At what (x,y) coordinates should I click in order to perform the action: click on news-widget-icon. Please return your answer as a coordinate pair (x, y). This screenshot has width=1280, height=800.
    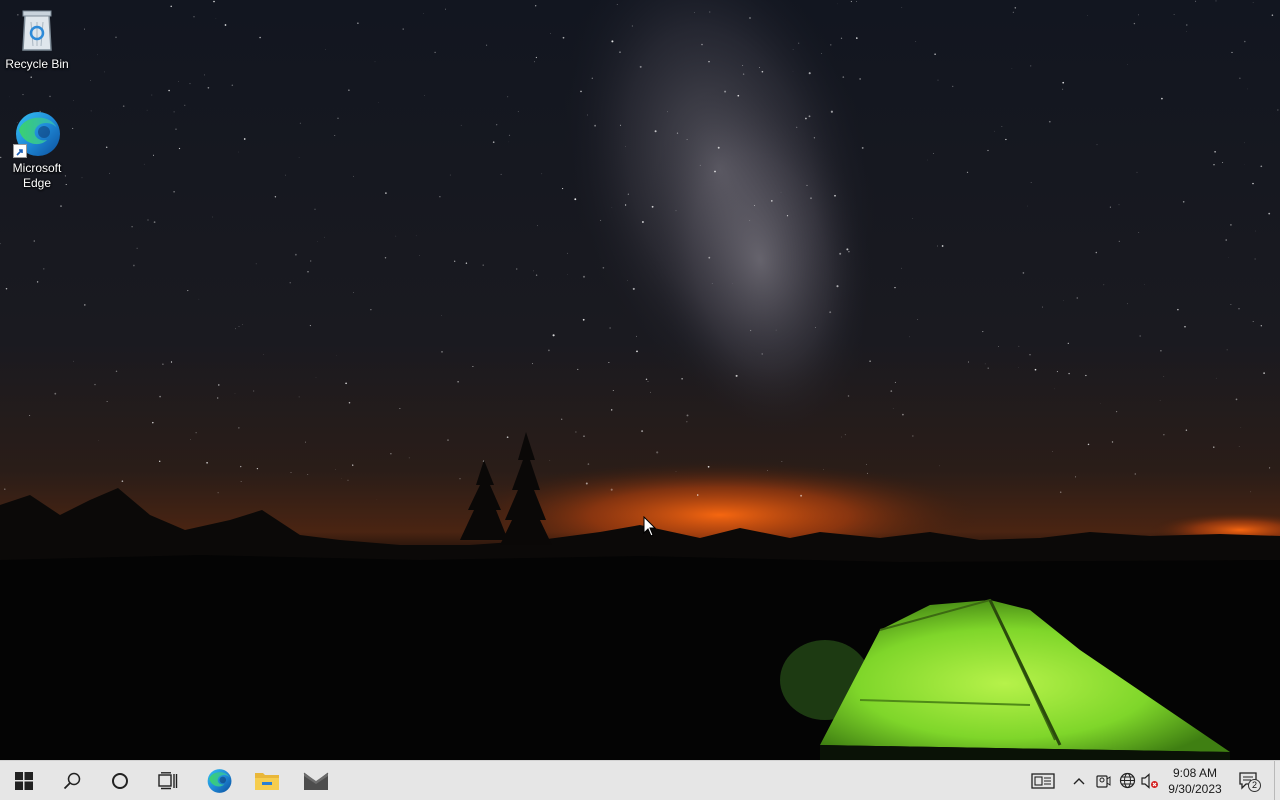
    Looking at the image, I should click on (1043, 780).